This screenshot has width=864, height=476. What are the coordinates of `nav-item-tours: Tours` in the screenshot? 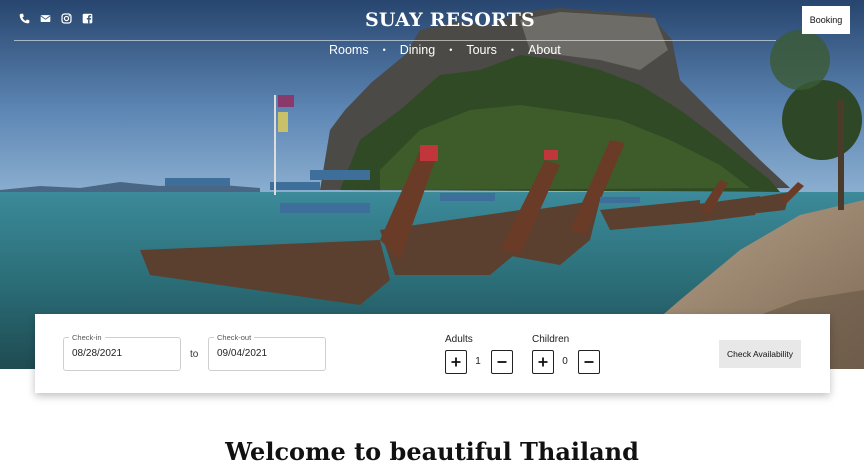 It's located at (481, 50).